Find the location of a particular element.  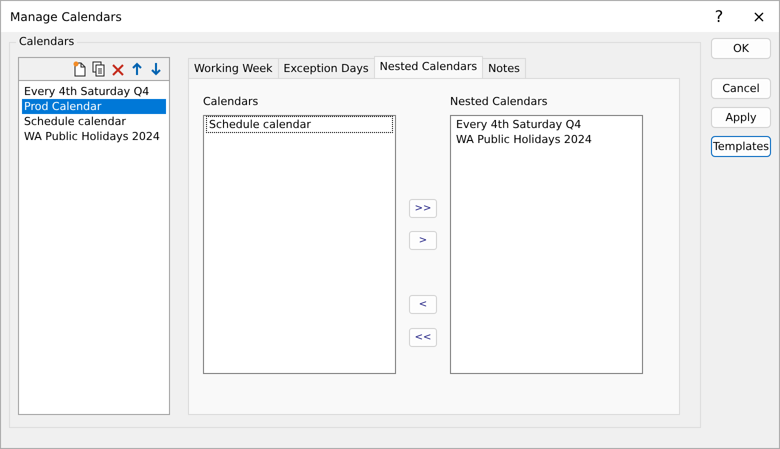

dialog-button: Templates is located at coordinates (741, 146).